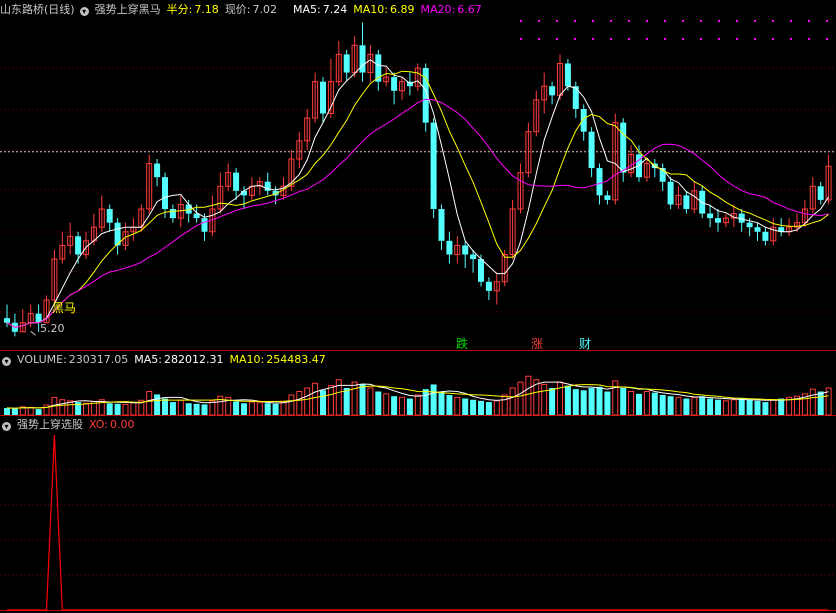  Describe the element at coordinates (370, 9) in the screenshot. I see `ma10-label: MA10:` at that location.